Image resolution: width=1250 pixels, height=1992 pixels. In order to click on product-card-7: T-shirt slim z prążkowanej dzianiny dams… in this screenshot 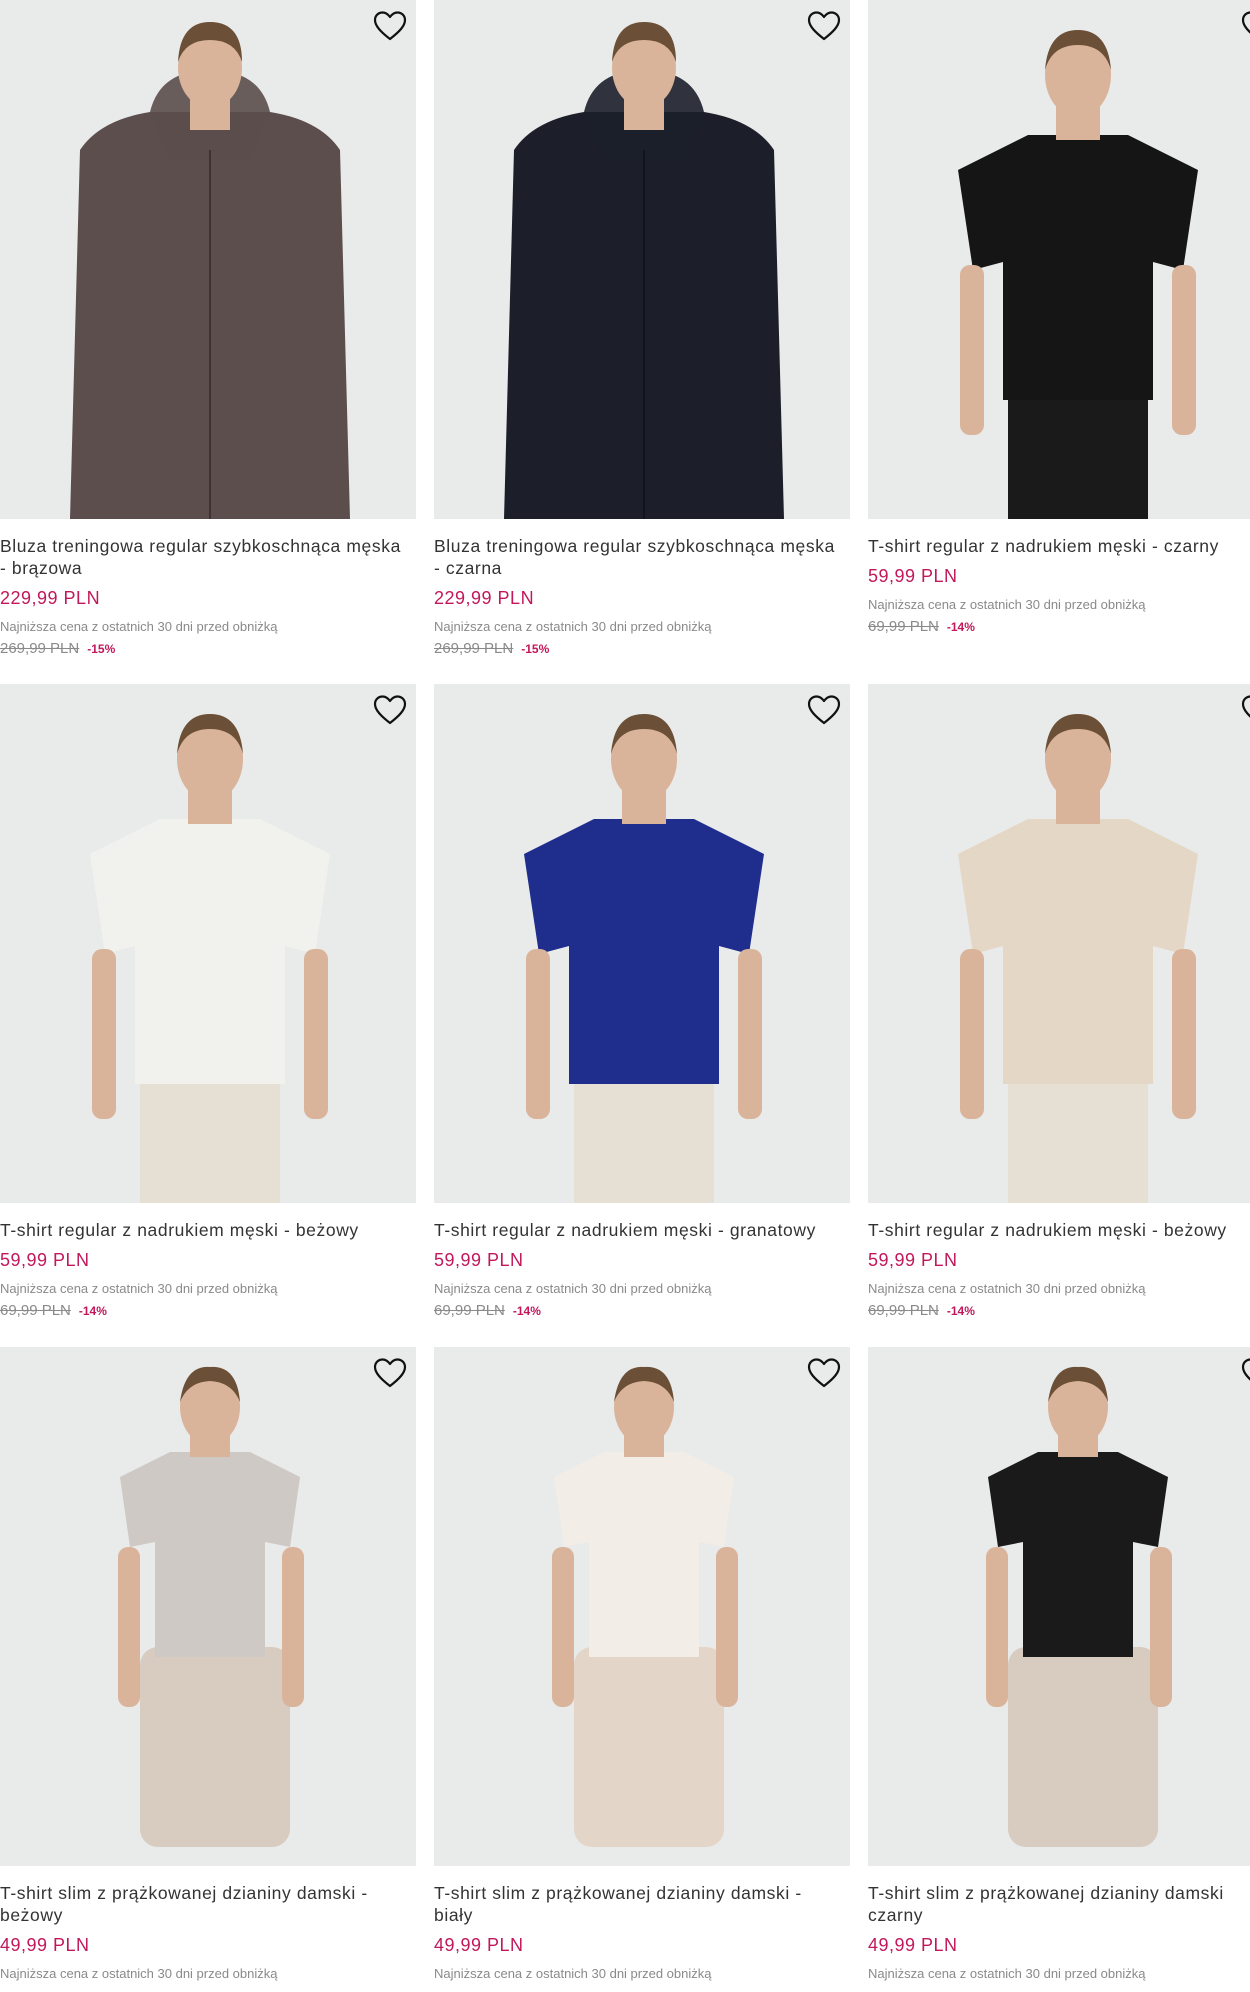, I will do `click(208, 1664)`.